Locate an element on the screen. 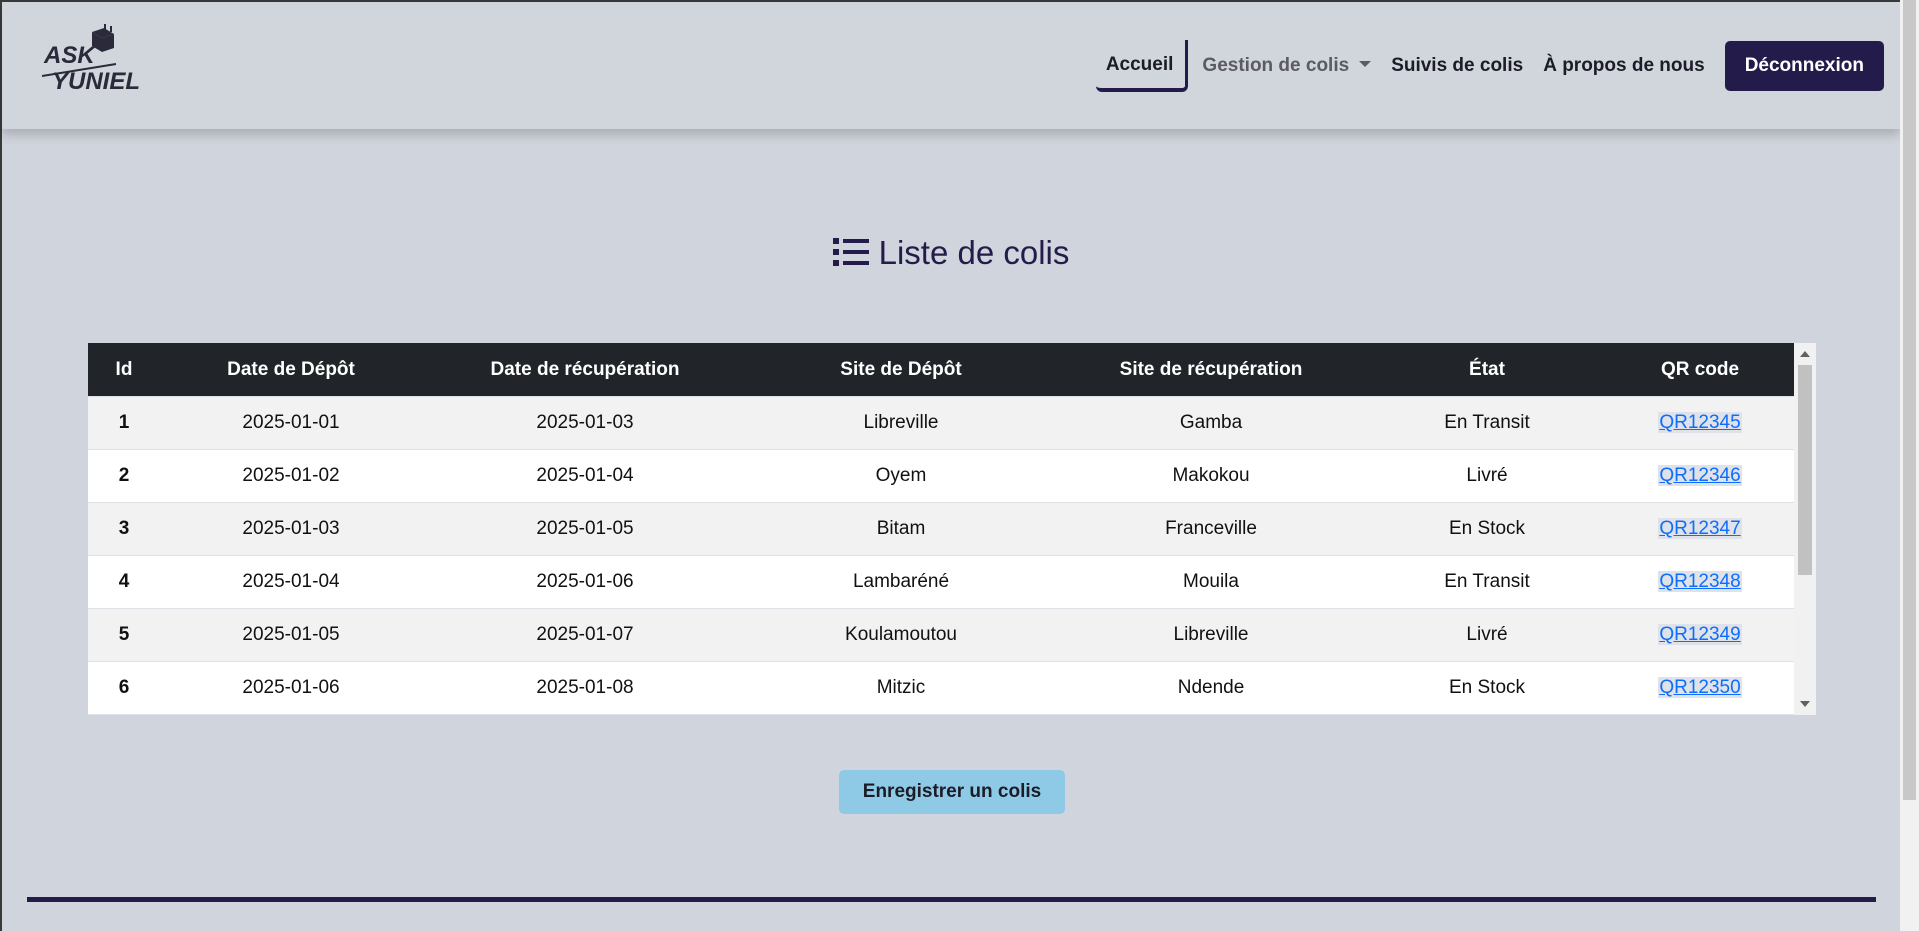 The height and width of the screenshot is (931, 1919). qr-code-link: QR12349 is located at coordinates (1700, 634).